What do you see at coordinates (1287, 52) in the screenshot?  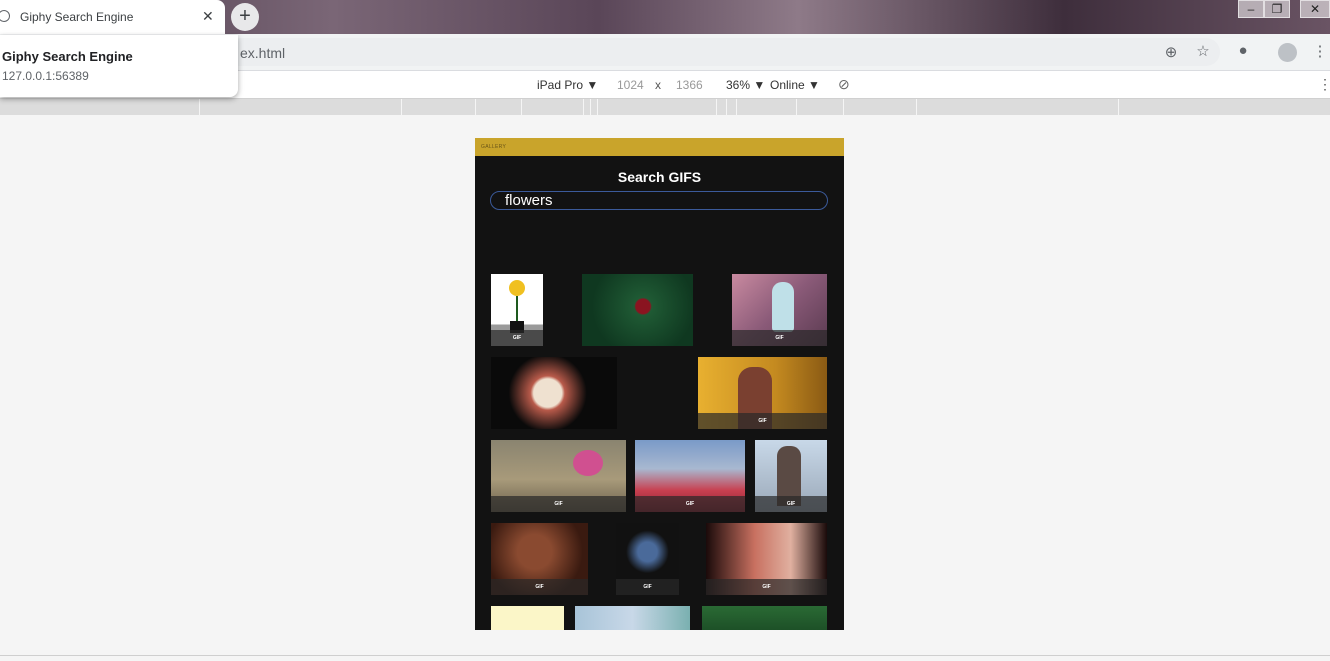 I see `profile-avatar-icon` at bounding box center [1287, 52].